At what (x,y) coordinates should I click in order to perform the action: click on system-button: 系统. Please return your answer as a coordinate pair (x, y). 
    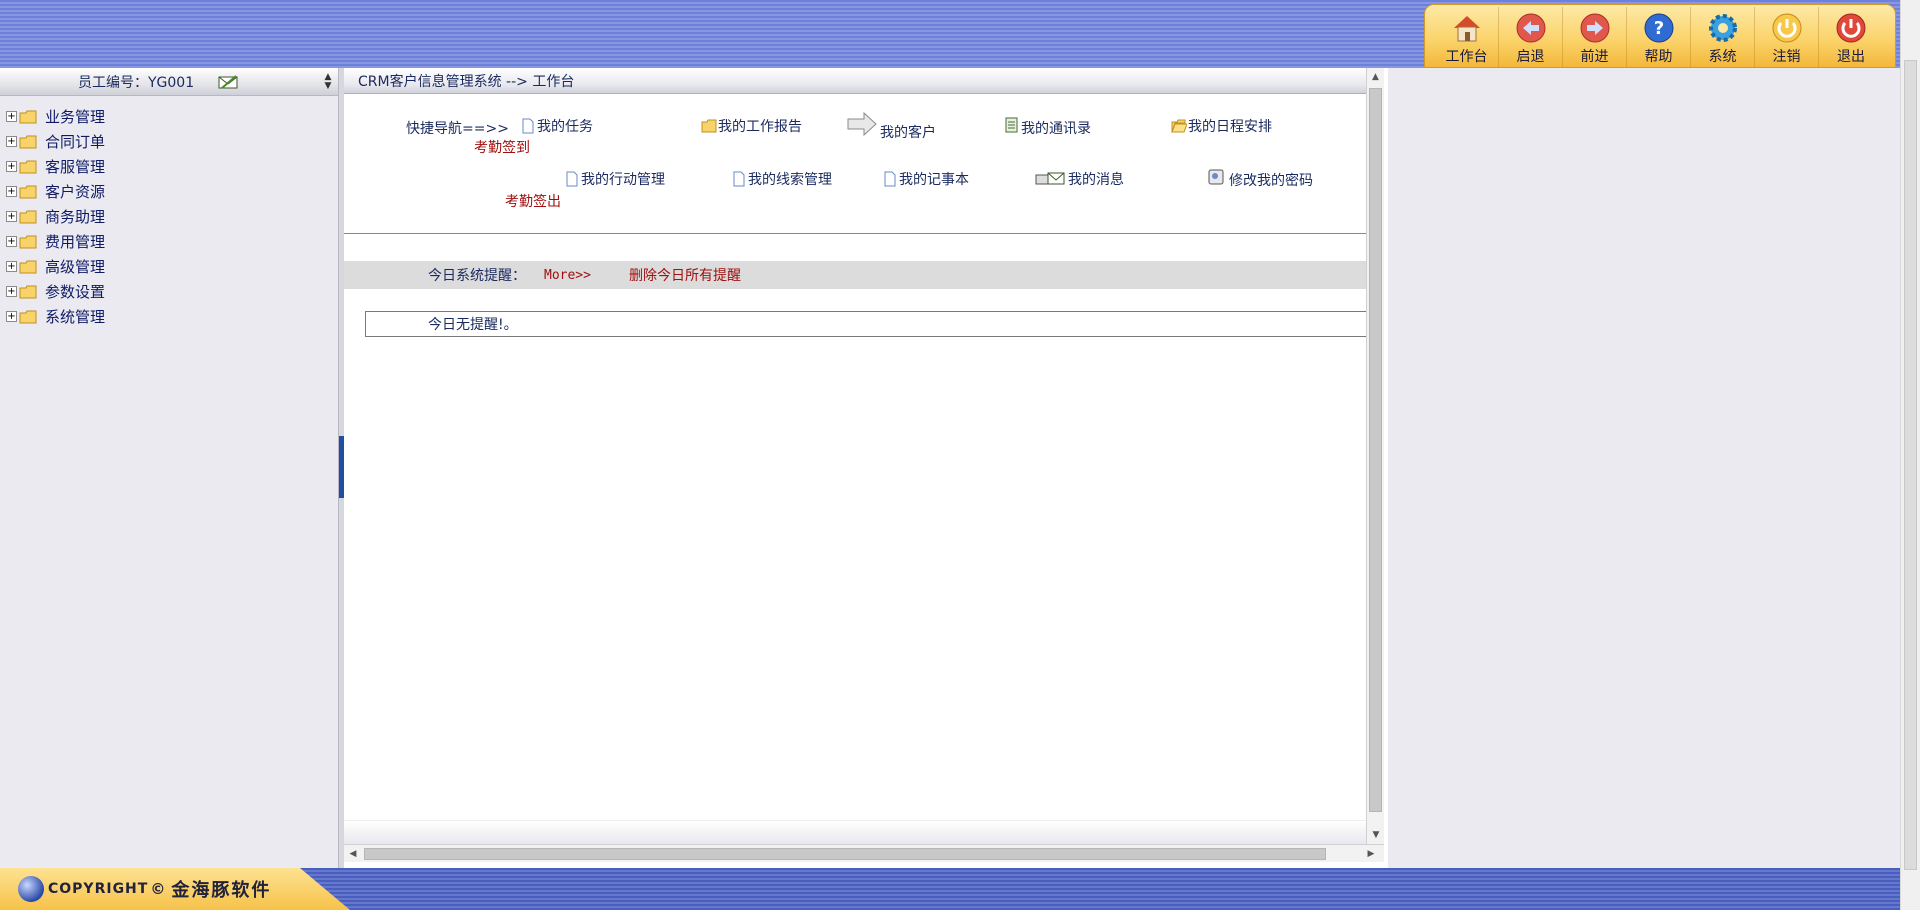
    Looking at the image, I should click on (1723, 37).